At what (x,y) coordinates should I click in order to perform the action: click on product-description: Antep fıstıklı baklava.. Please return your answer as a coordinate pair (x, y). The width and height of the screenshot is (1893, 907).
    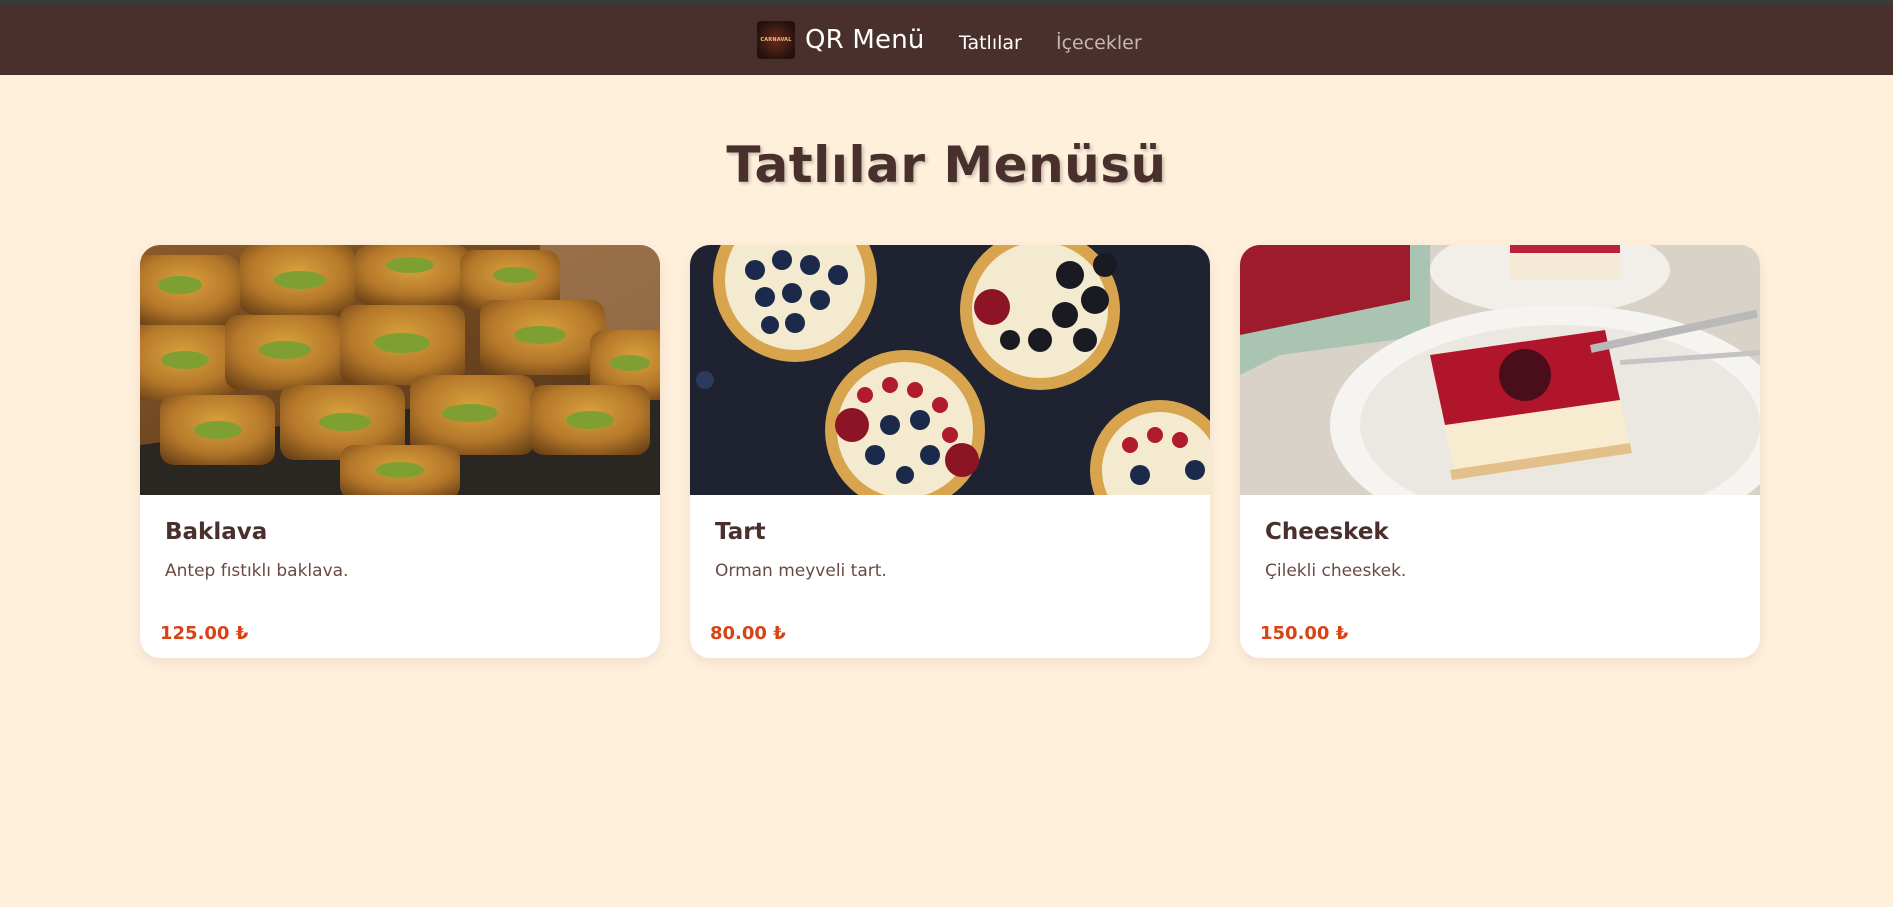
    Looking at the image, I should click on (257, 571).